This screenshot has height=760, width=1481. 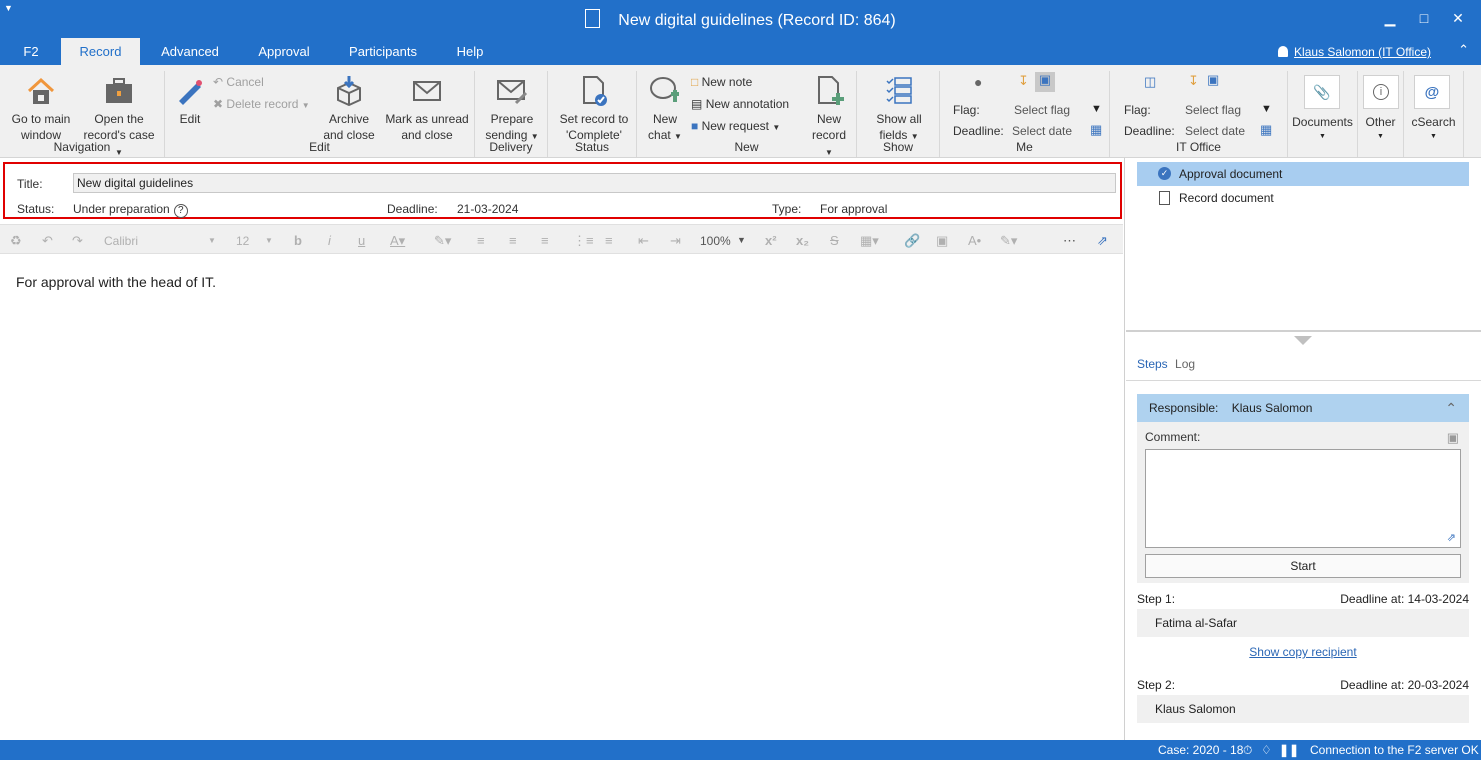 I want to click on comment-textarea: ⇗, so click(x=1303, y=498).